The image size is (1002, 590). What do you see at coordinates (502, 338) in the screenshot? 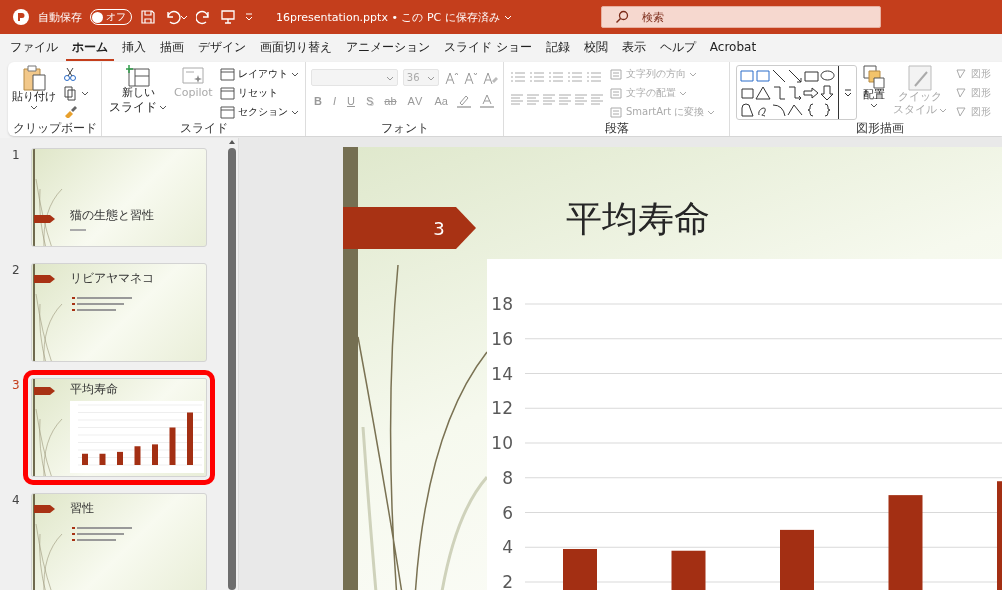
I see `y-axis-label: 16` at bounding box center [502, 338].